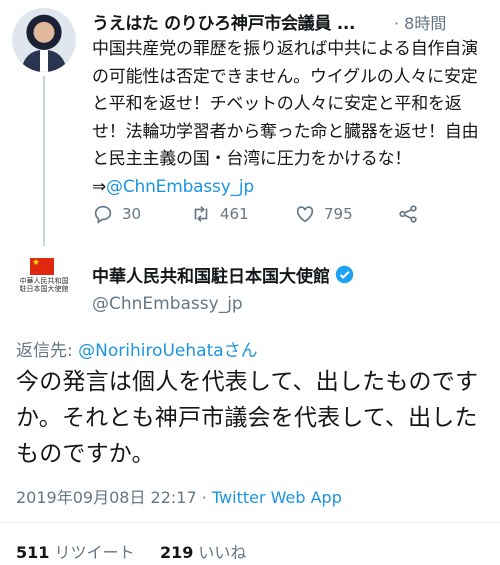 The image size is (500, 565). What do you see at coordinates (344, 274) in the screenshot?
I see `verified-badge-icon` at bounding box center [344, 274].